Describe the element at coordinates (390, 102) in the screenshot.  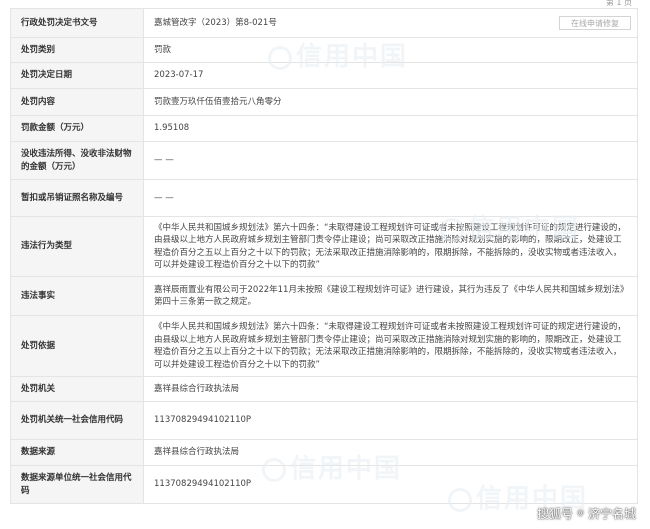
I see `row-value: 罚款壹万玖仟伍佰壹拾元八角零分` at that location.